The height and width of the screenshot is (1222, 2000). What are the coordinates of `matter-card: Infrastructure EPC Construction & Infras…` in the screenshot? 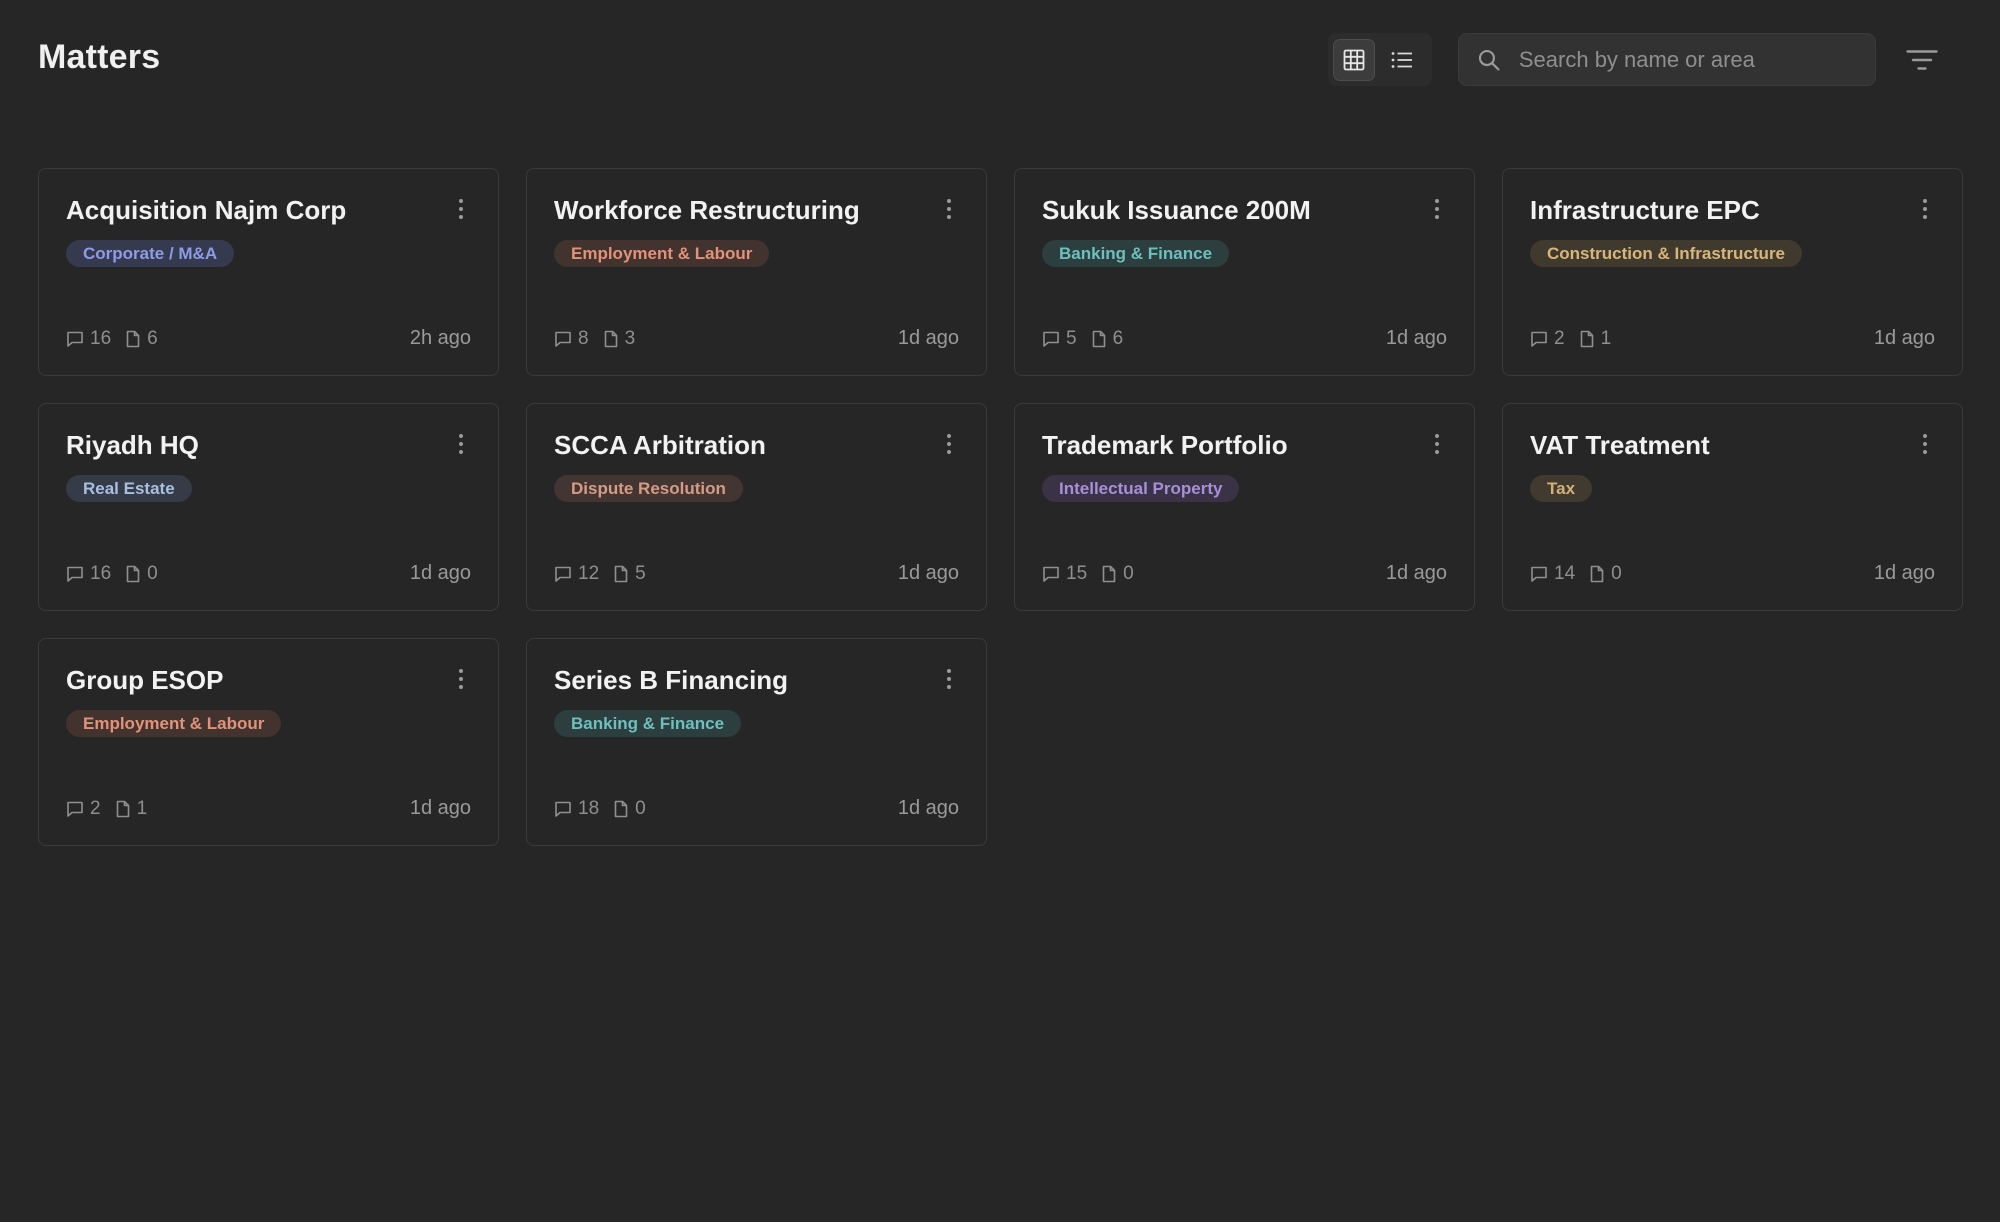 It's located at (1732, 272).